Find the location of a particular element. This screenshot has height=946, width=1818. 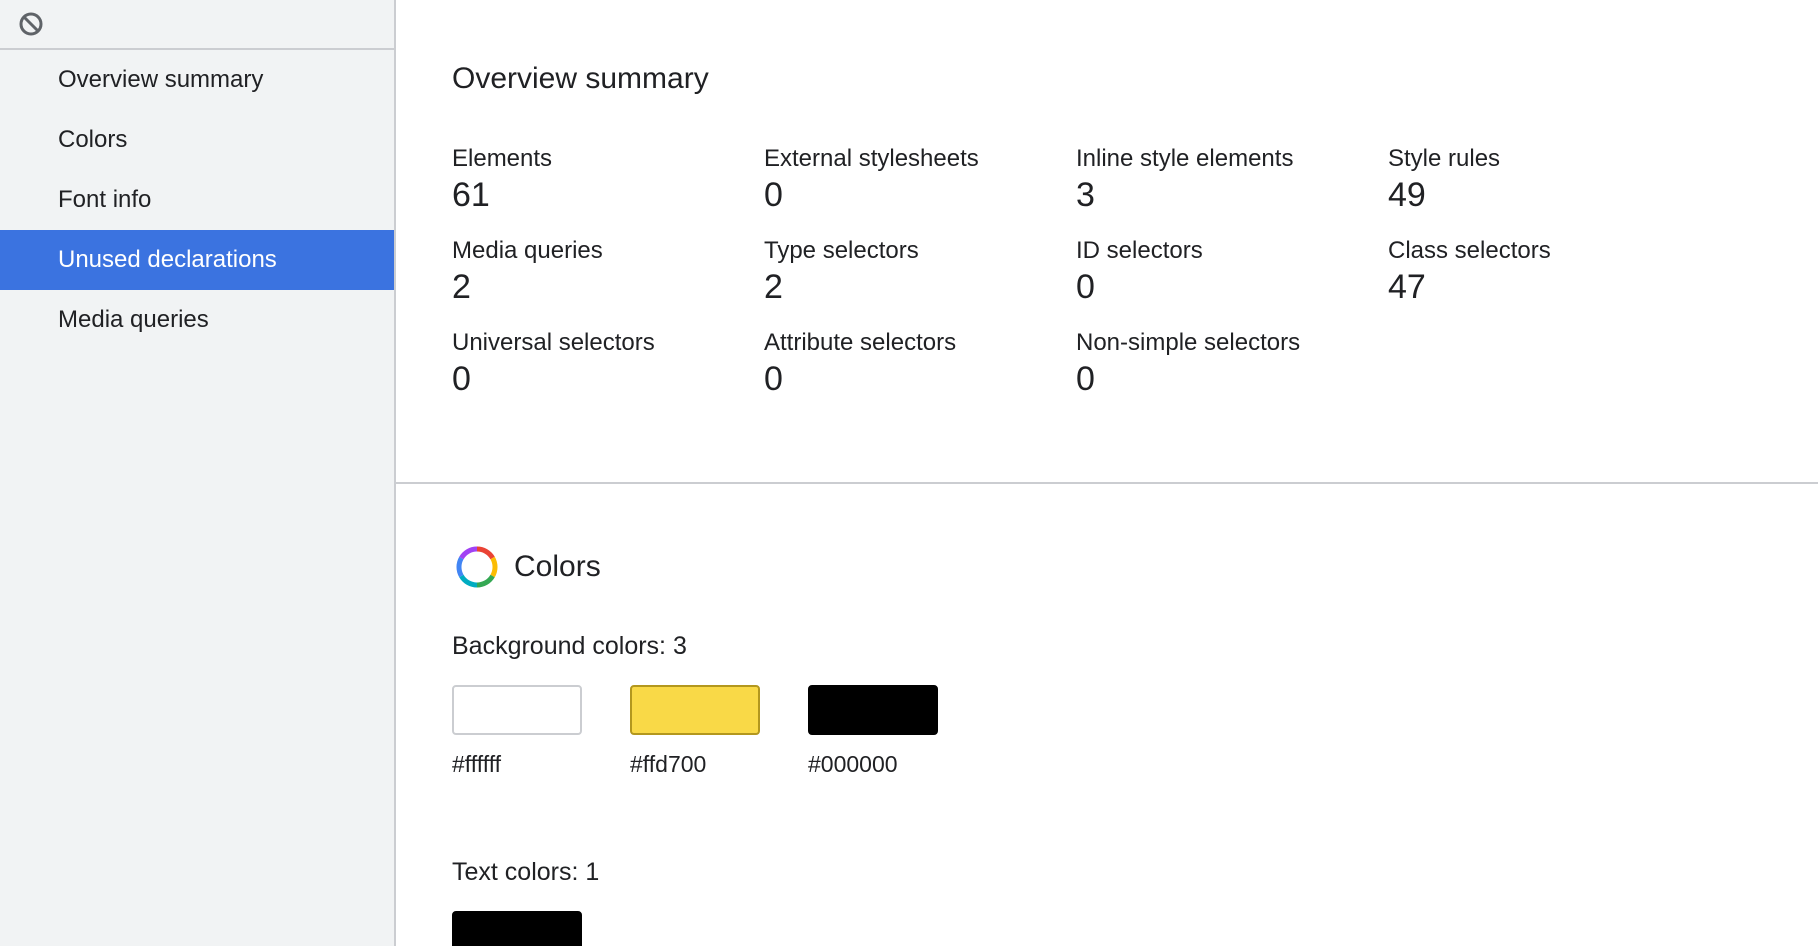

stat-label: Inline style elements is located at coordinates (1185, 158).